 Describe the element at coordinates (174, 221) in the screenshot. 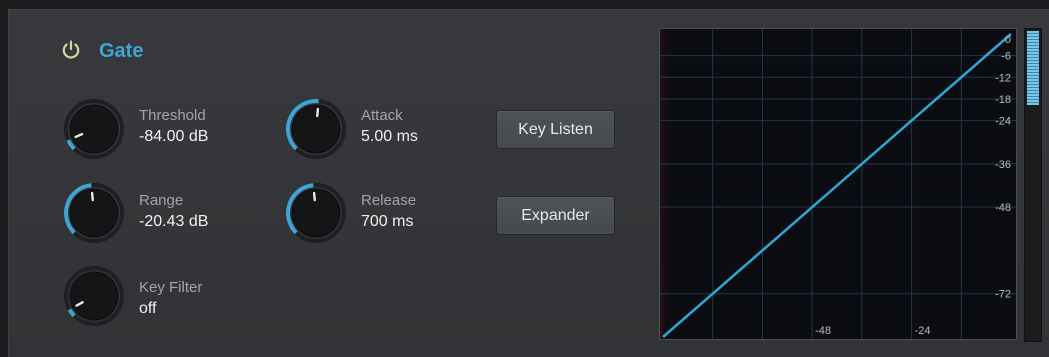

I see `range-value: -20.43 dB` at that location.